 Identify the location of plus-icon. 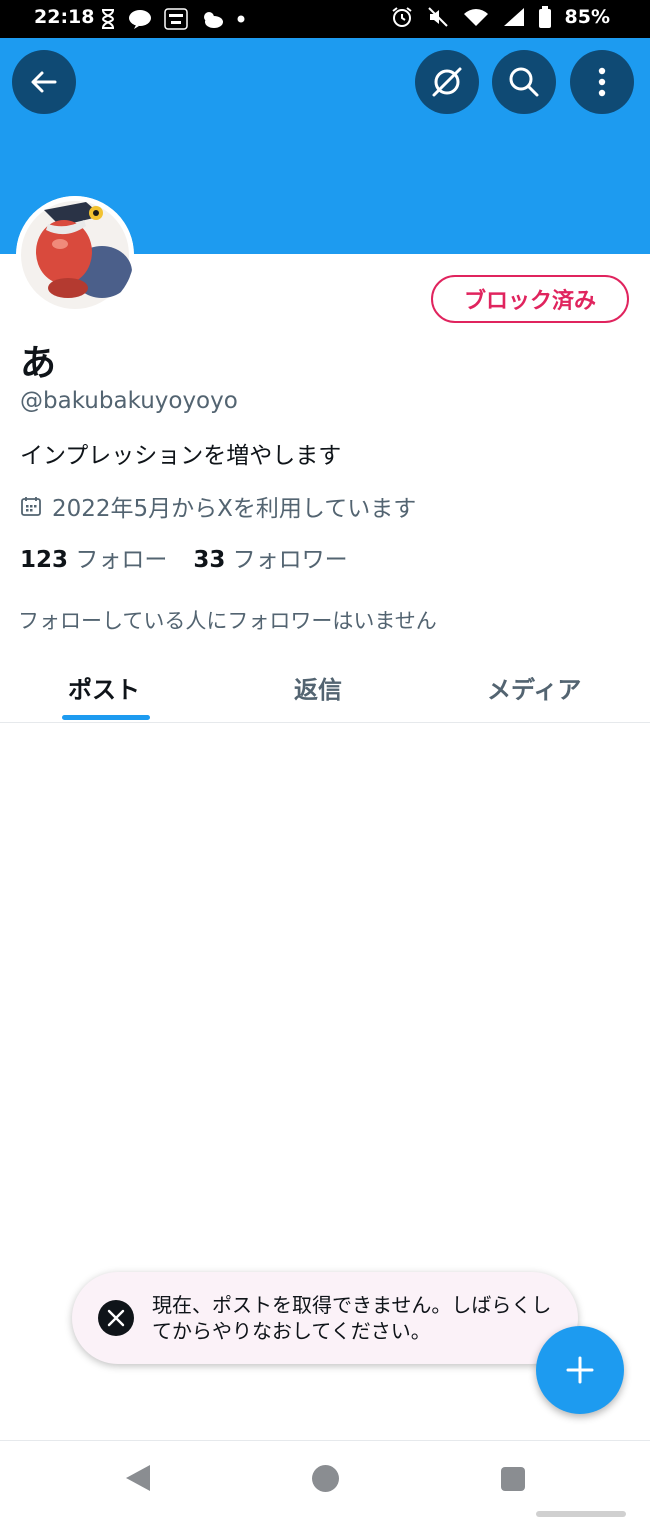
(580, 1370).